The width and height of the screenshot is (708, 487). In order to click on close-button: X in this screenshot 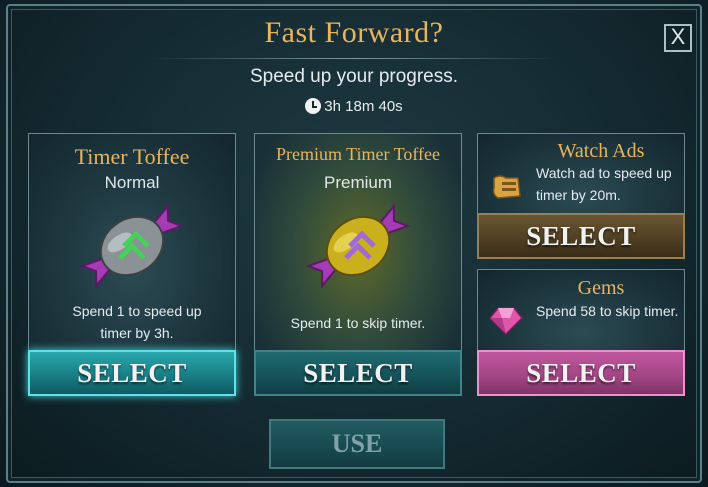, I will do `click(678, 38)`.